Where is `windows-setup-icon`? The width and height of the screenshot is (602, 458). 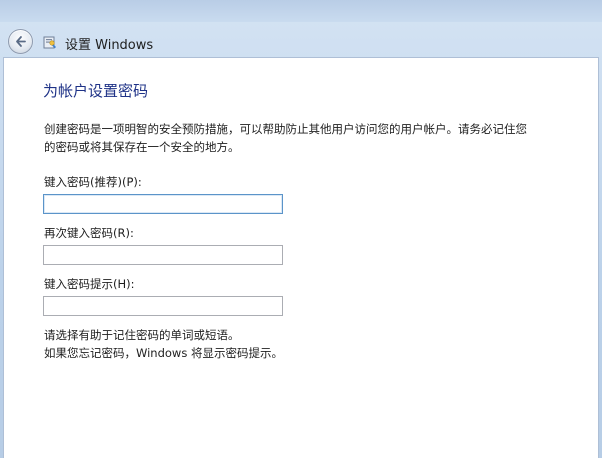
windows-setup-icon is located at coordinates (49, 42).